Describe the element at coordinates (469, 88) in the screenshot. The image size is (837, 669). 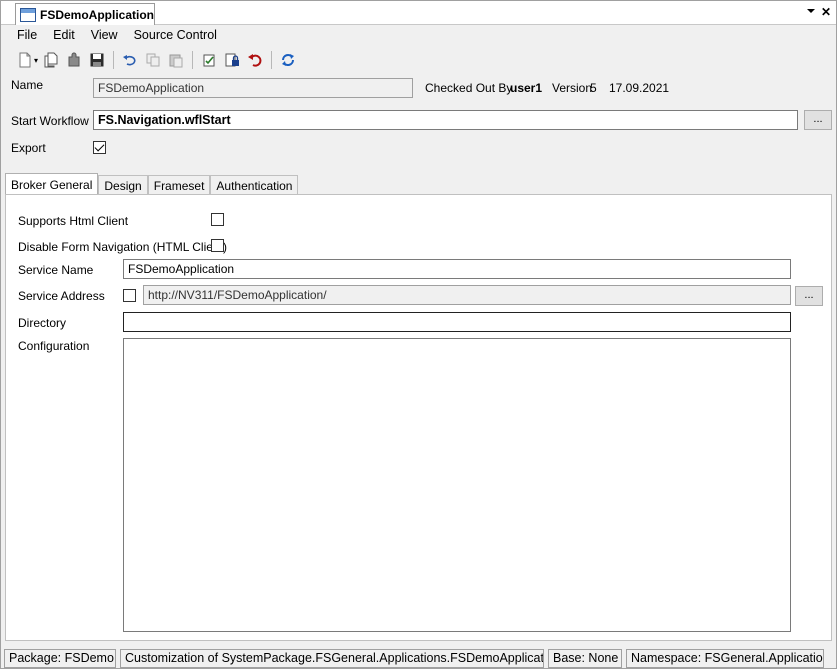
I see `checked-out-by-label: Checked Out By` at that location.